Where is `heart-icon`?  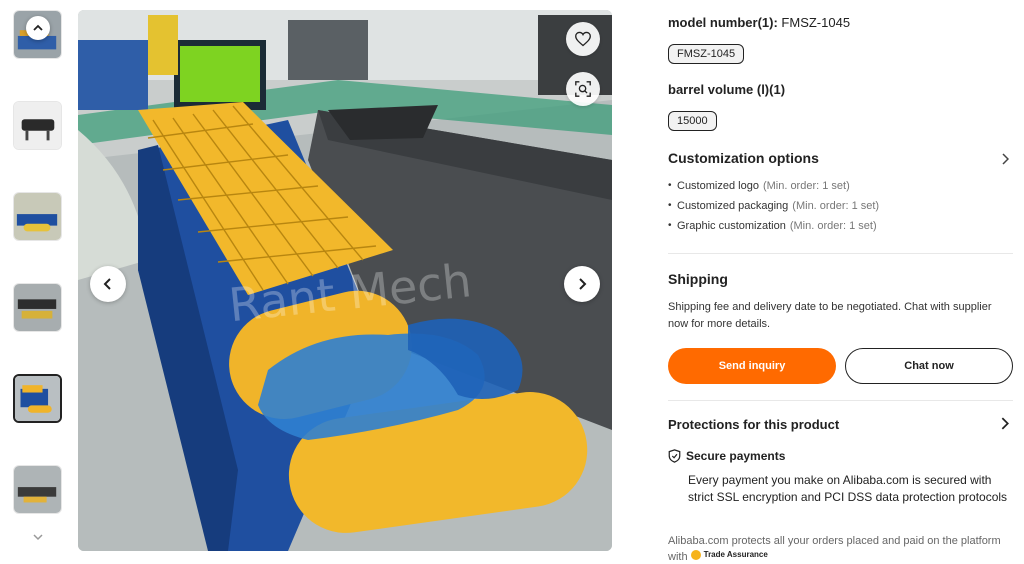 heart-icon is located at coordinates (583, 39).